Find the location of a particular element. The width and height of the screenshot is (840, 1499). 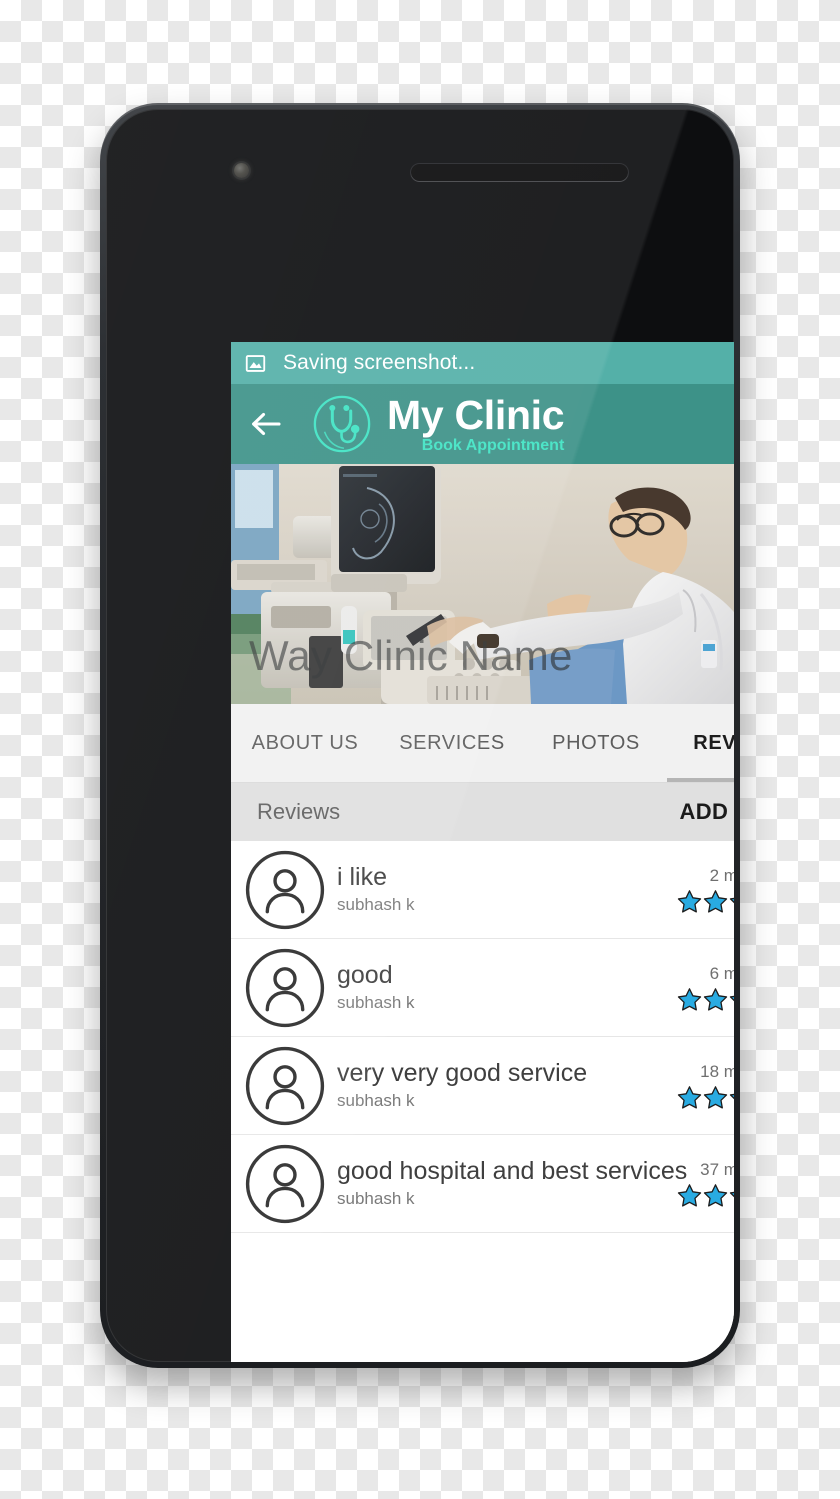

review-meta: 2 min 22 sec is located at coordinates (705, 890).